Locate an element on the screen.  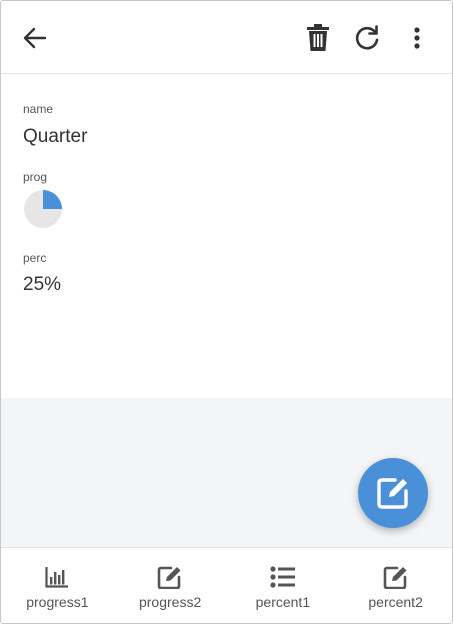
nav-item-progress2: progress2 is located at coordinates (170, 585).